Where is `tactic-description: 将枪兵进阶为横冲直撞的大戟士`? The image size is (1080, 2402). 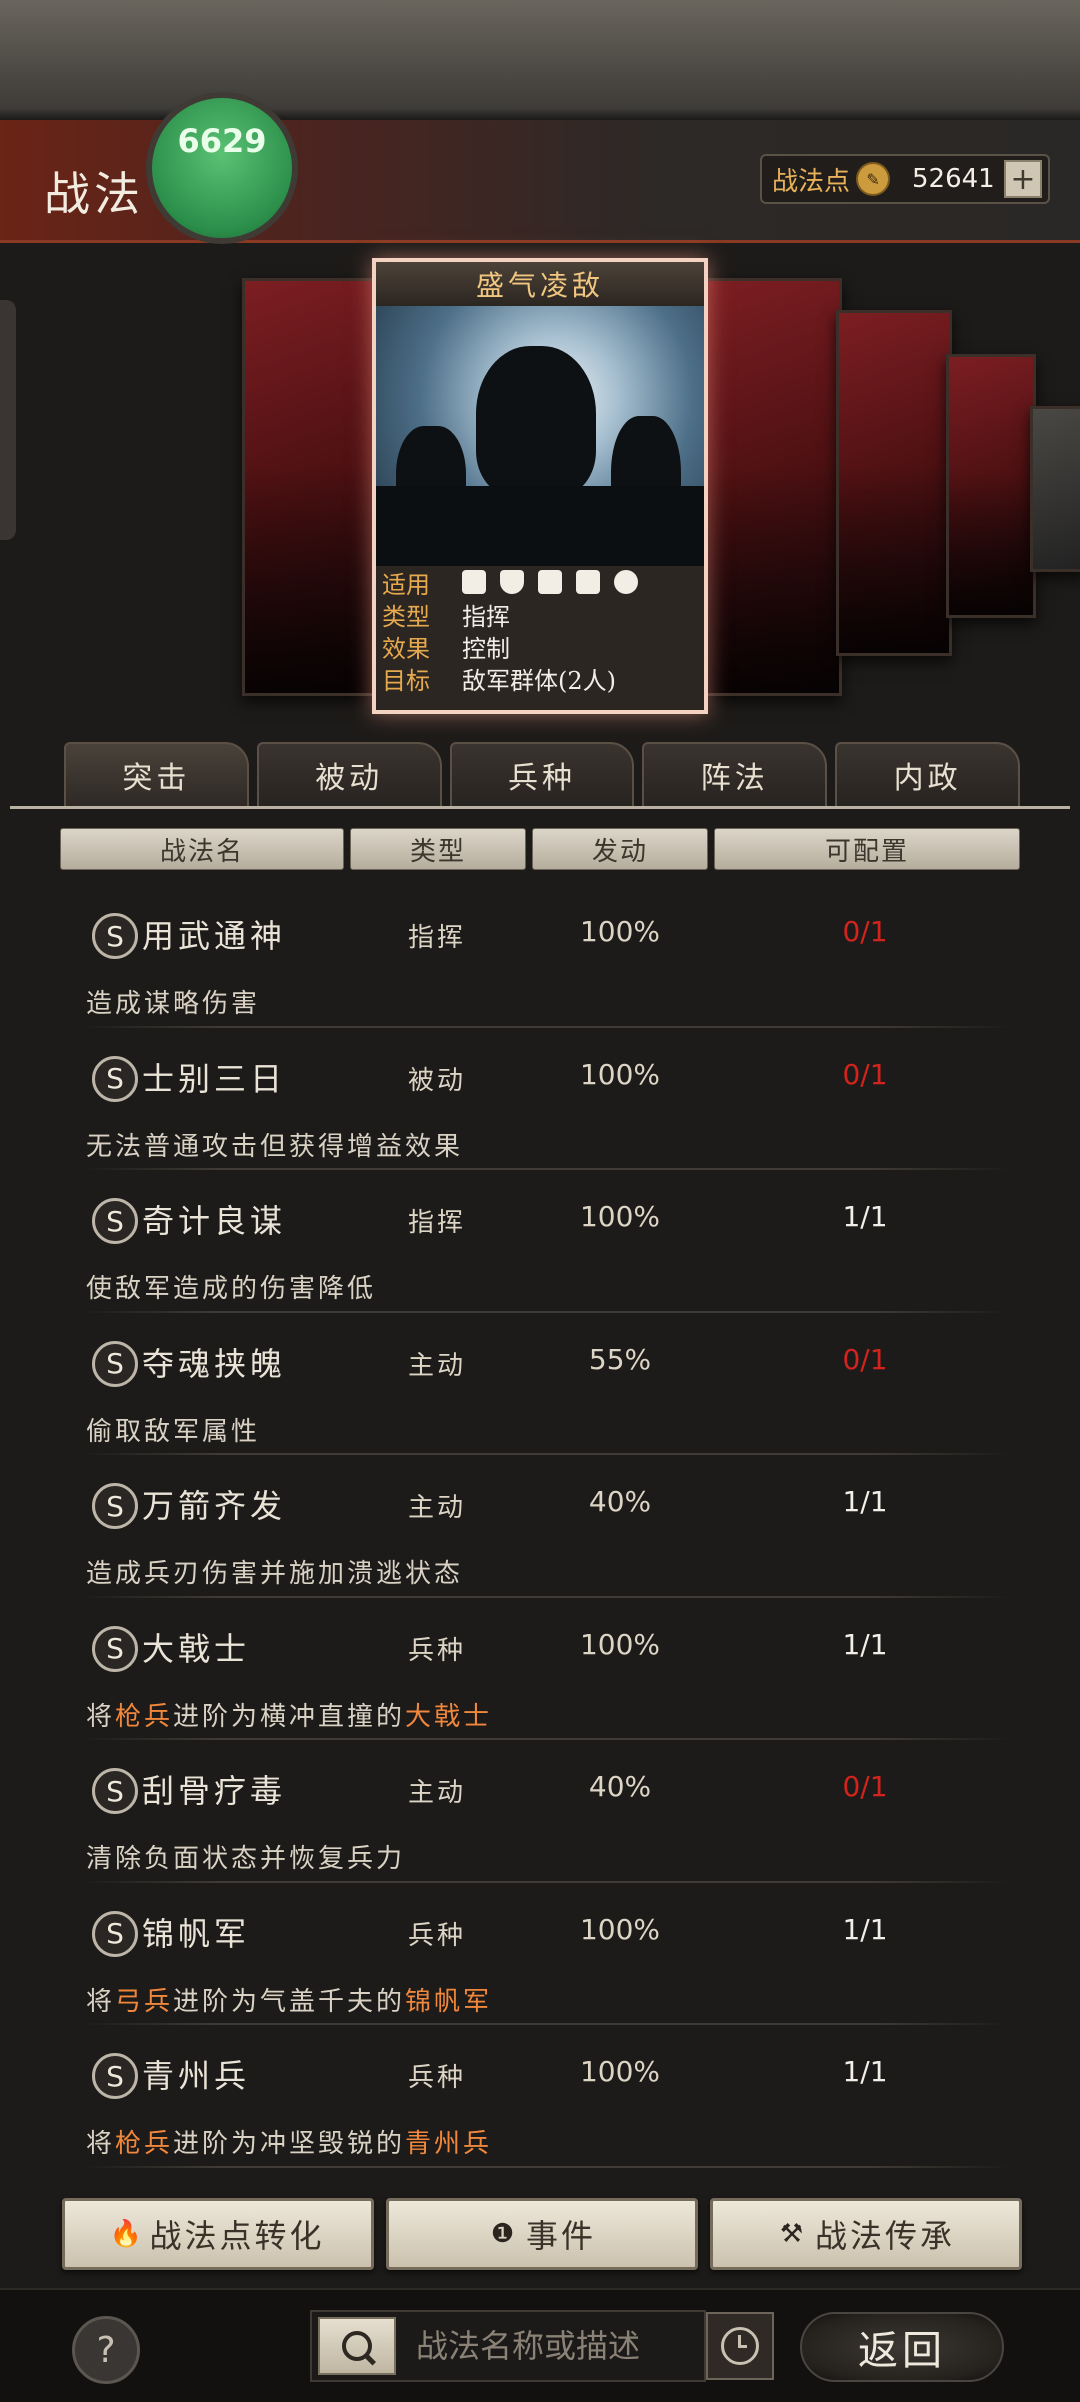
tactic-description: 将枪兵进阶为横冲直撞的大戟士 is located at coordinates (289, 1716).